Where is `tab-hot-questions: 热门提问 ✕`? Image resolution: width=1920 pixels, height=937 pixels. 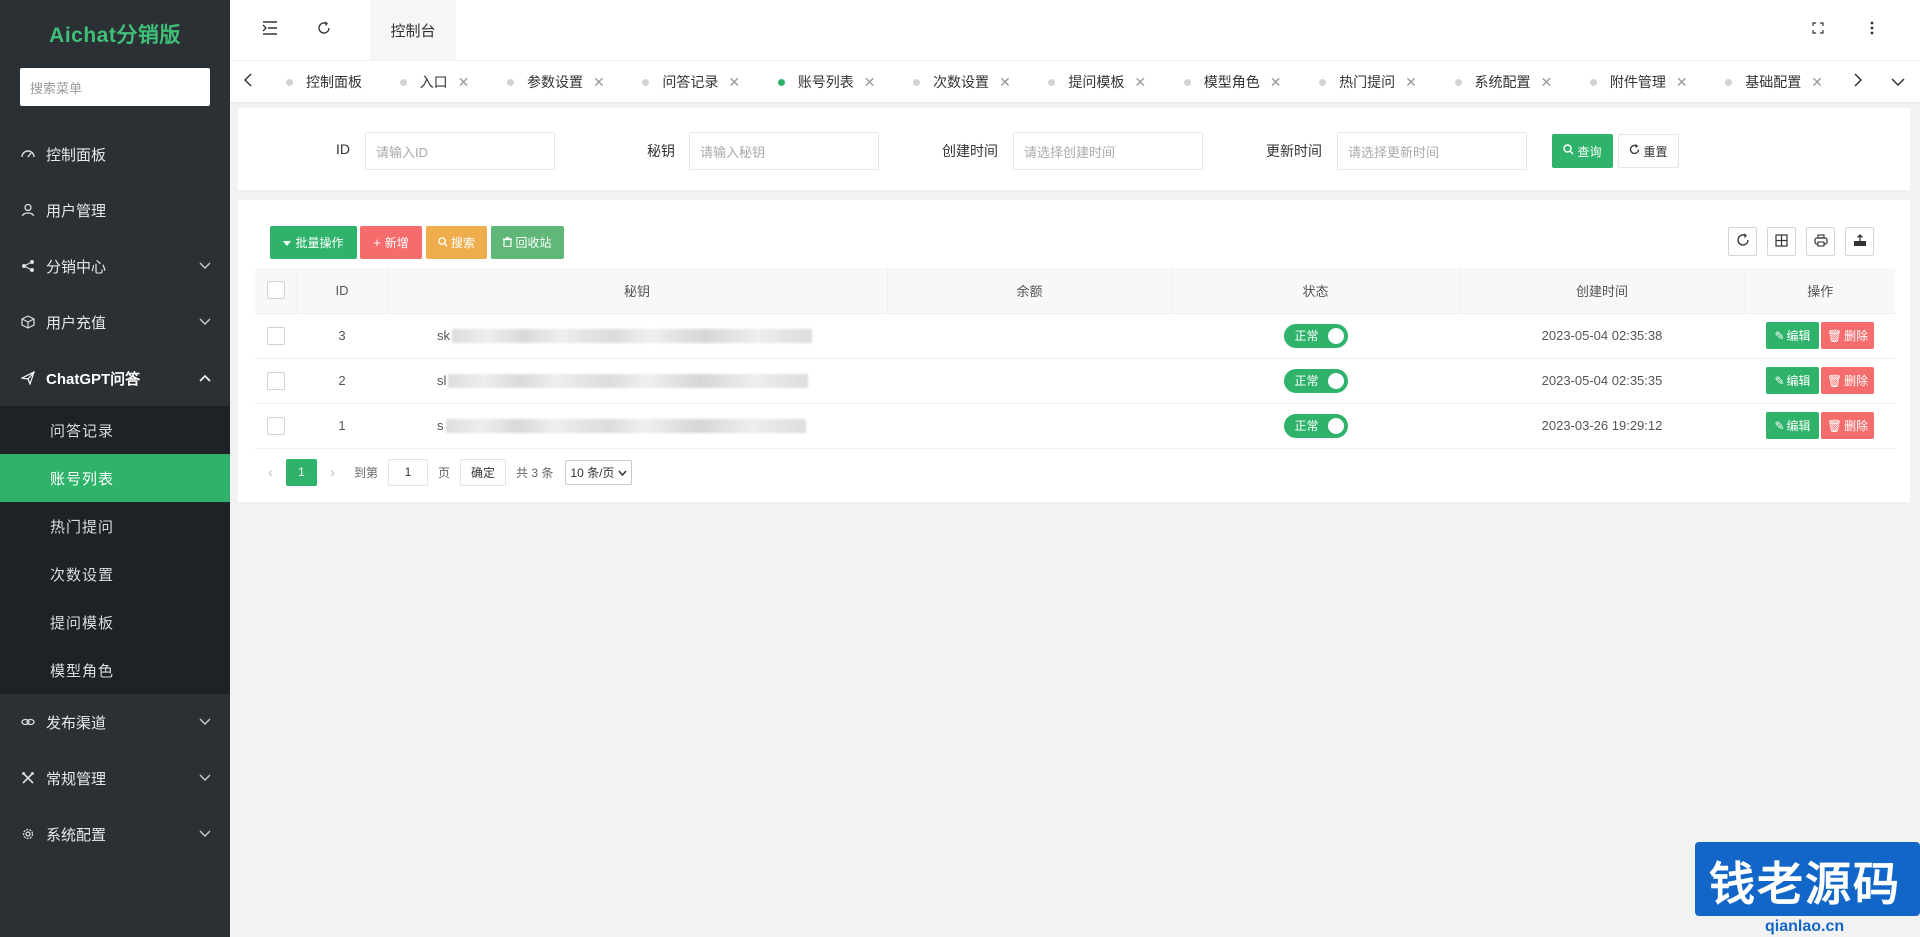 tab-hot-questions: 热门提问 ✕ is located at coordinates (1365, 81).